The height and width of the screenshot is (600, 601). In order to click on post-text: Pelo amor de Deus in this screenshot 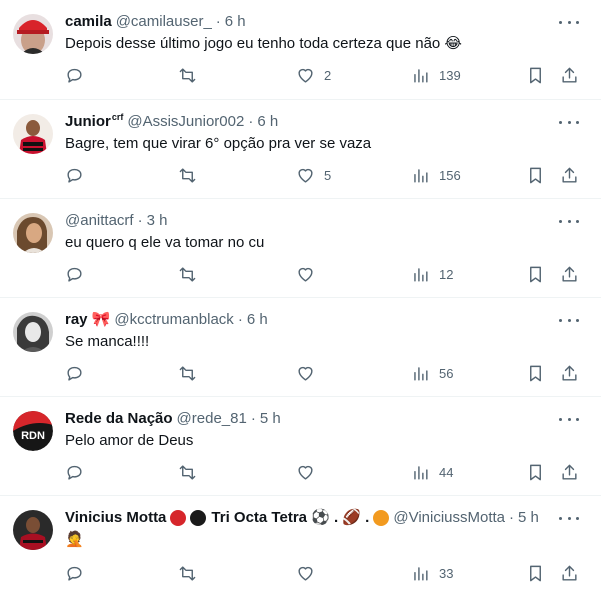, I will do `click(129, 440)`.